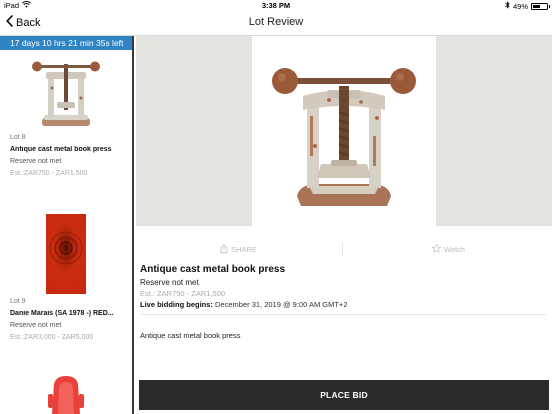 The image size is (552, 414). What do you see at coordinates (436, 249) in the screenshot?
I see `star-icon` at bounding box center [436, 249].